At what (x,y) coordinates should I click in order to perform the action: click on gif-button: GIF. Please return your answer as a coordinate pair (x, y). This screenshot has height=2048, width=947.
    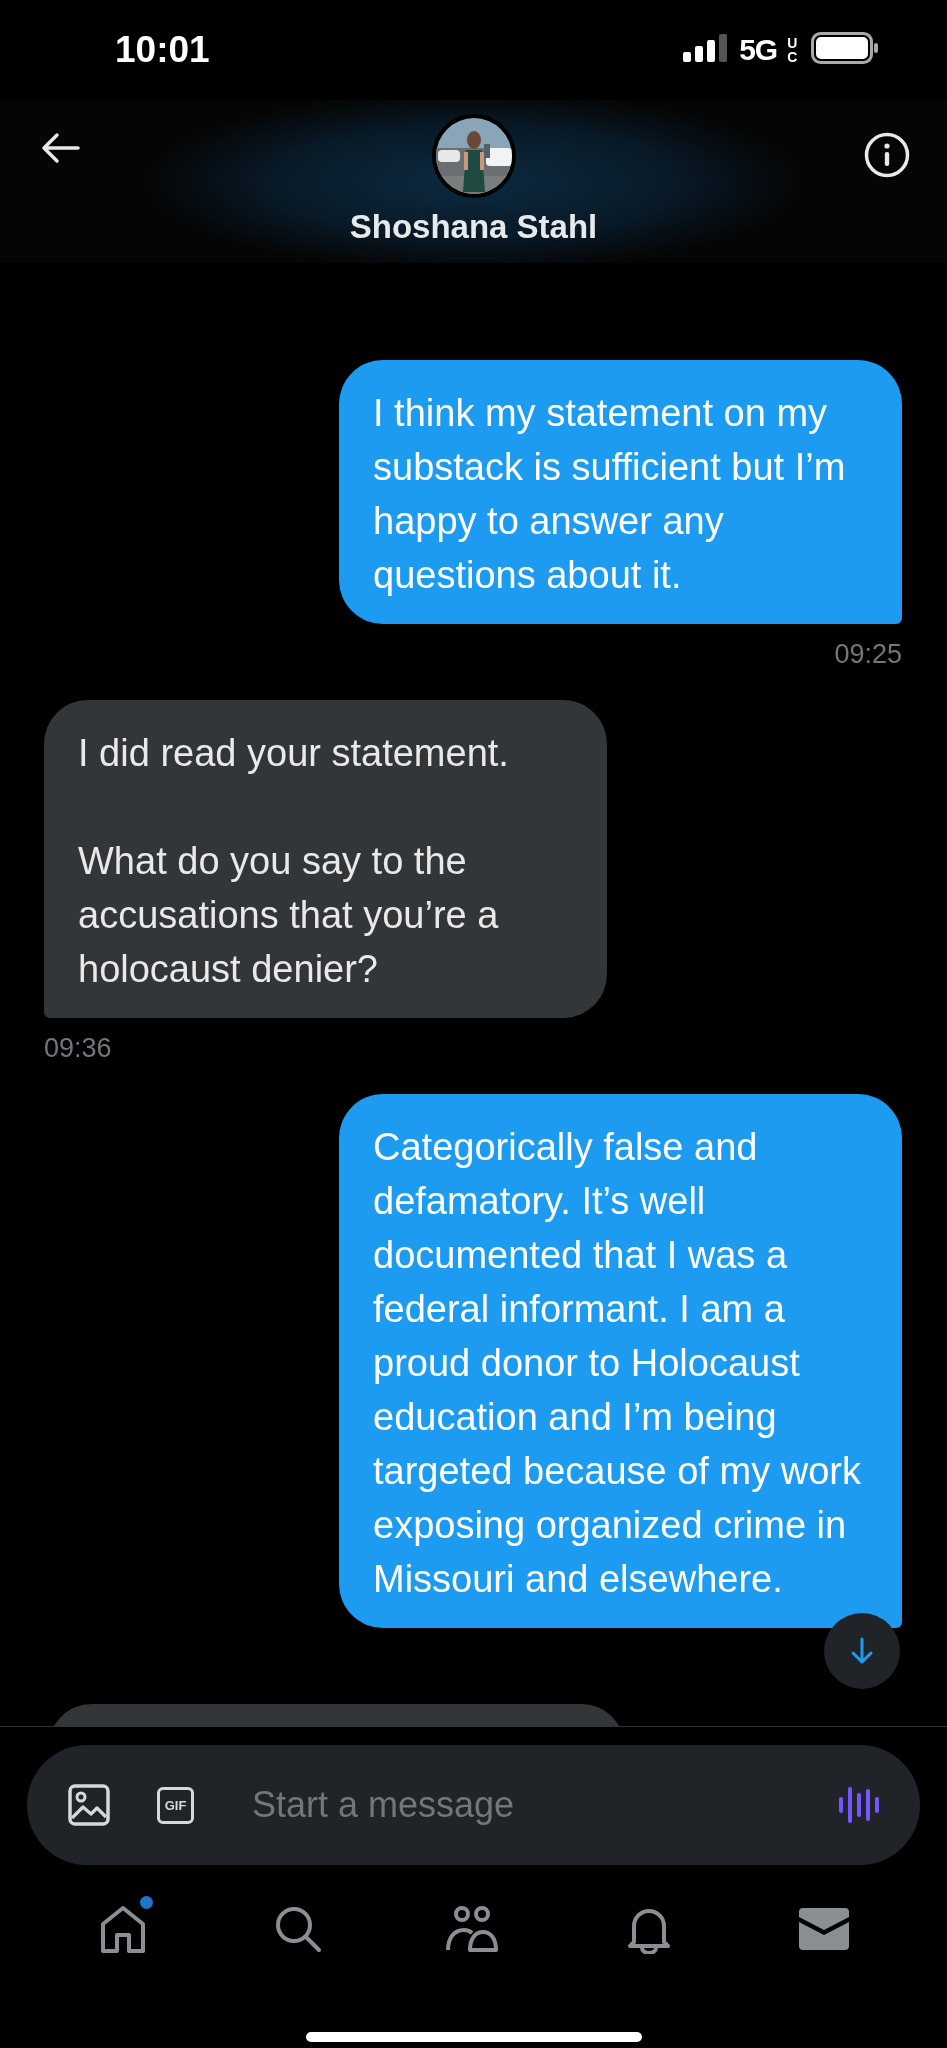
    Looking at the image, I should click on (175, 1805).